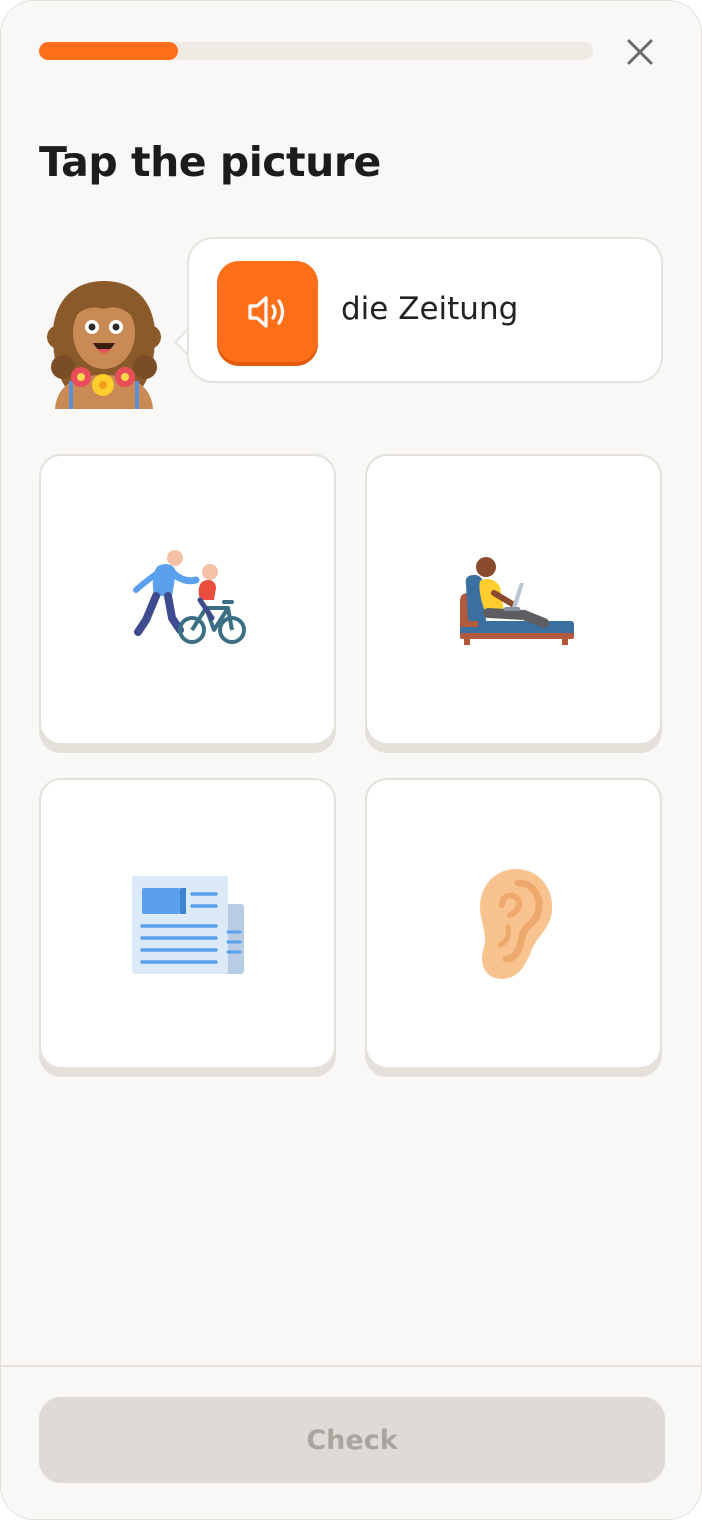 The width and height of the screenshot is (702, 1520). What do you see at coordinates (189, 596) in the screenshot?
I see `parent-teaching-child-bike-icon` at bounding box center [189, 596].